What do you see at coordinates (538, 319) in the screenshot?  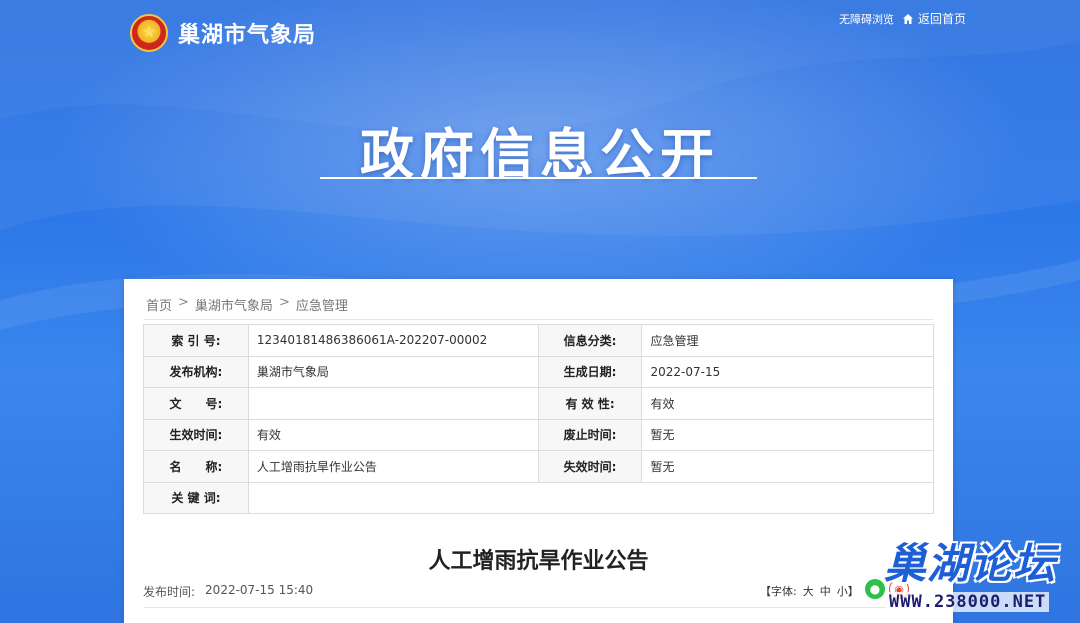 I see `breadcrumb-divider` at bounding box center [538, 319].